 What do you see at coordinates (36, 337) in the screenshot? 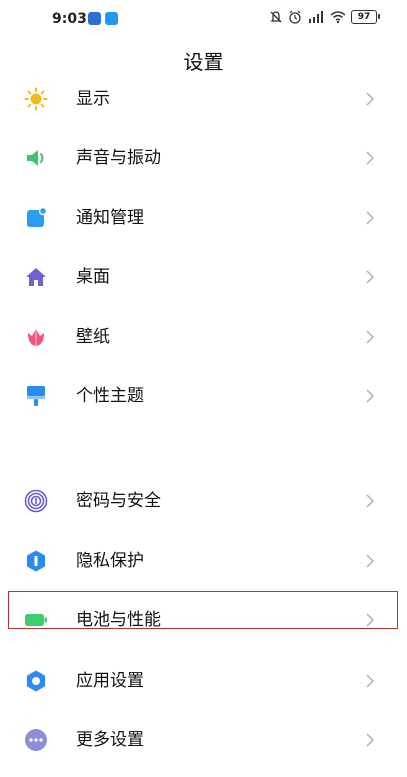
I see `tulip-icon` at bounding box center [36, 337].